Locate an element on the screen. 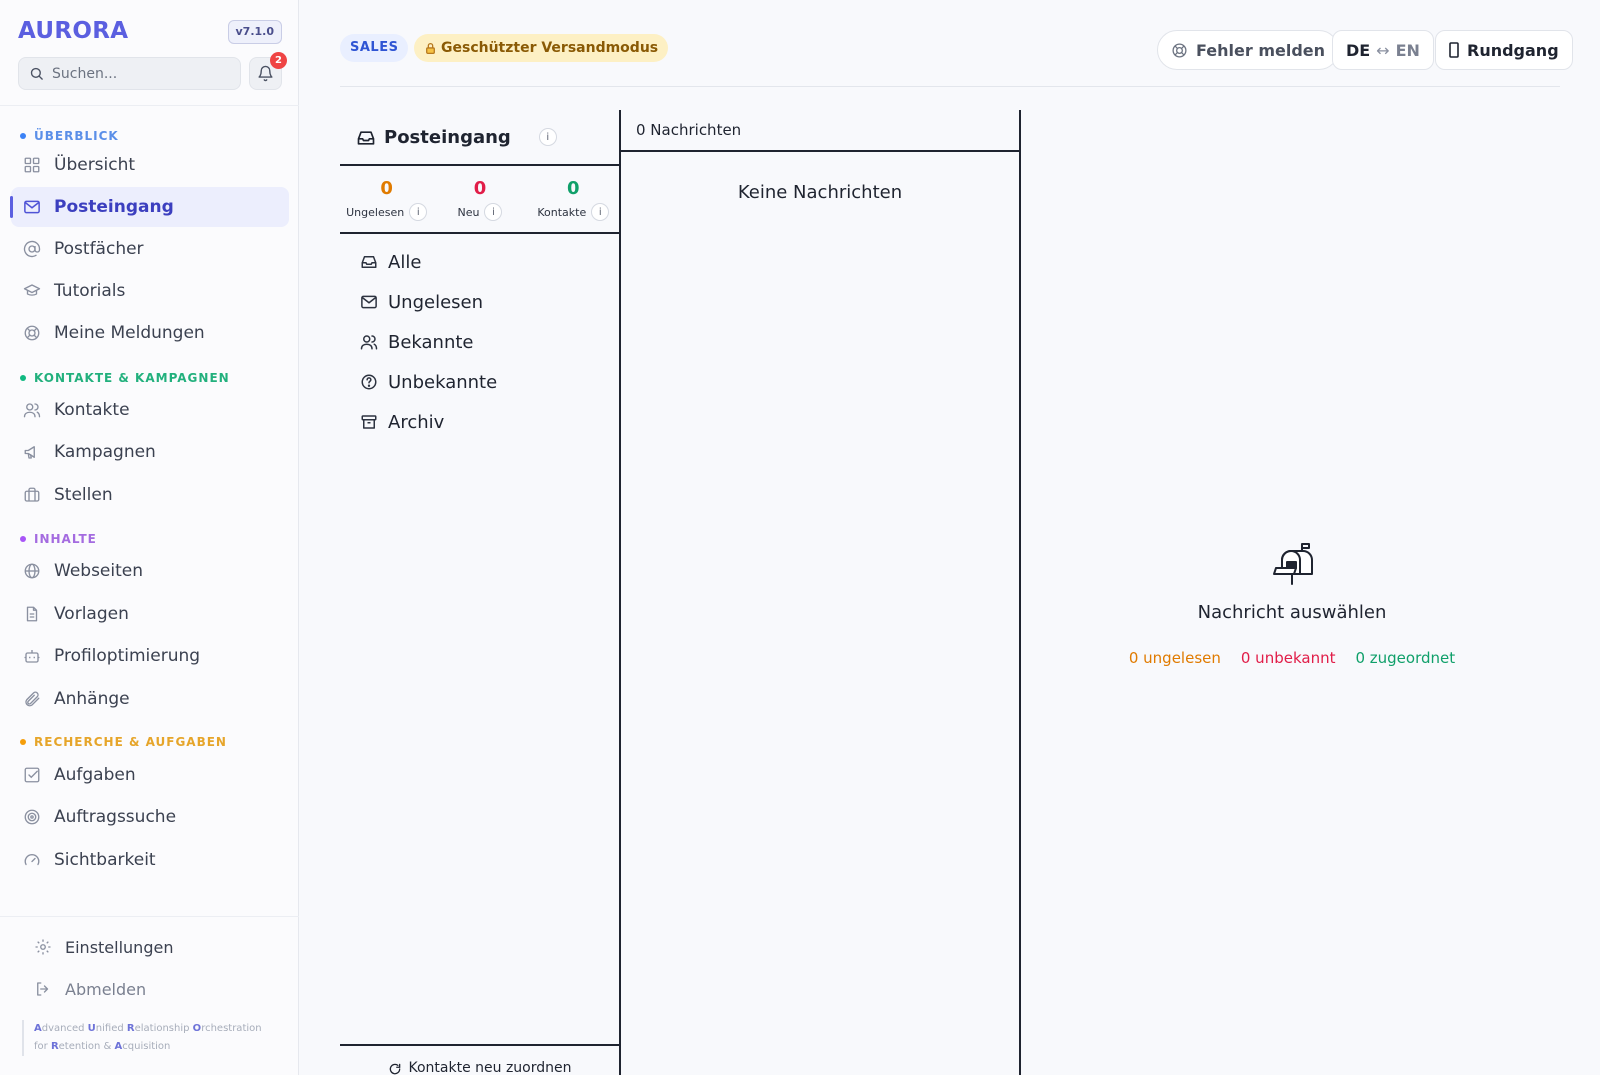 Image resolution: width=1600 pixels, height=1075 pixels. sidebar-item-posteingang: Posteingang is located at coordinates (149, 207).